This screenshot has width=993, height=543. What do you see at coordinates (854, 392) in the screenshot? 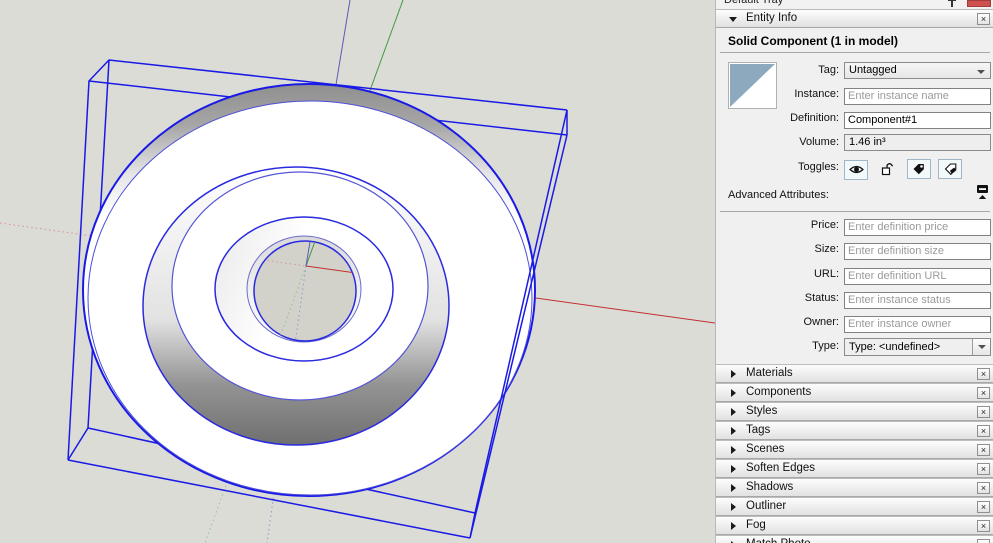
I see `panel-header-components: Components ×` at bounding box center [854, 392].